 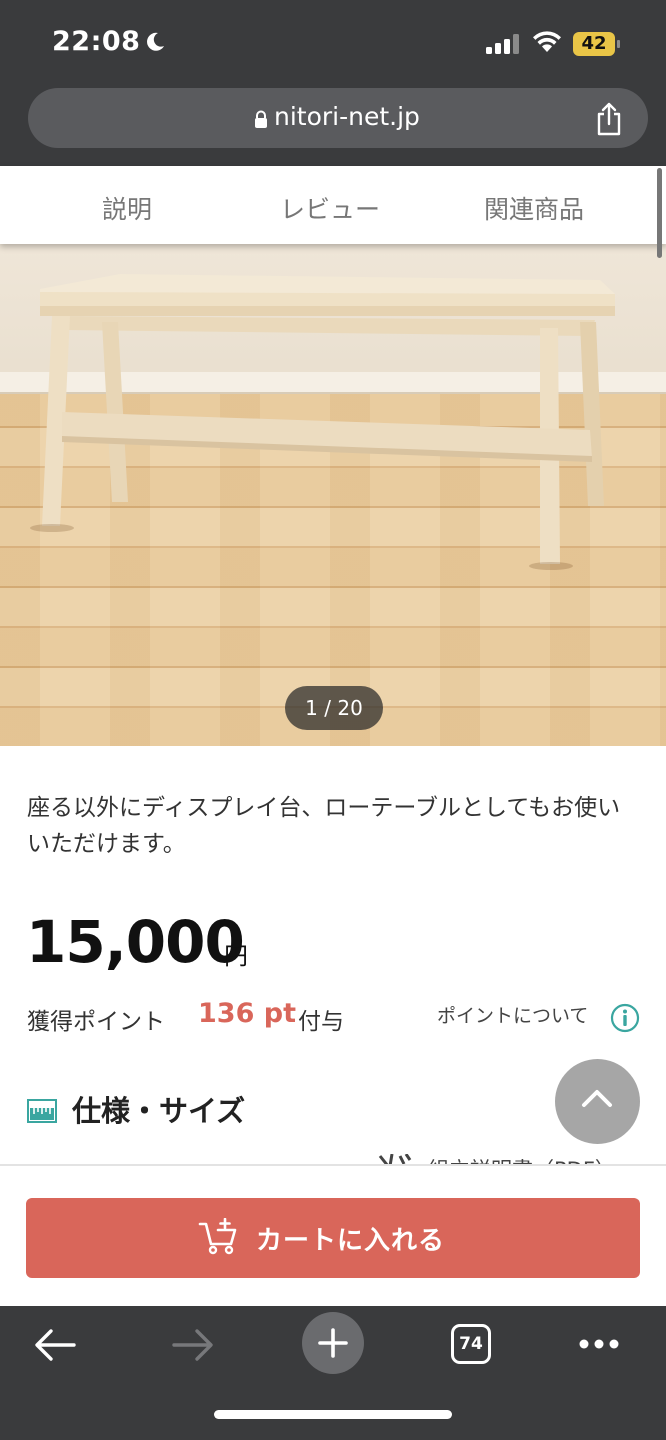 I want to click on battery-level: 42, so click(x=594, y=43).